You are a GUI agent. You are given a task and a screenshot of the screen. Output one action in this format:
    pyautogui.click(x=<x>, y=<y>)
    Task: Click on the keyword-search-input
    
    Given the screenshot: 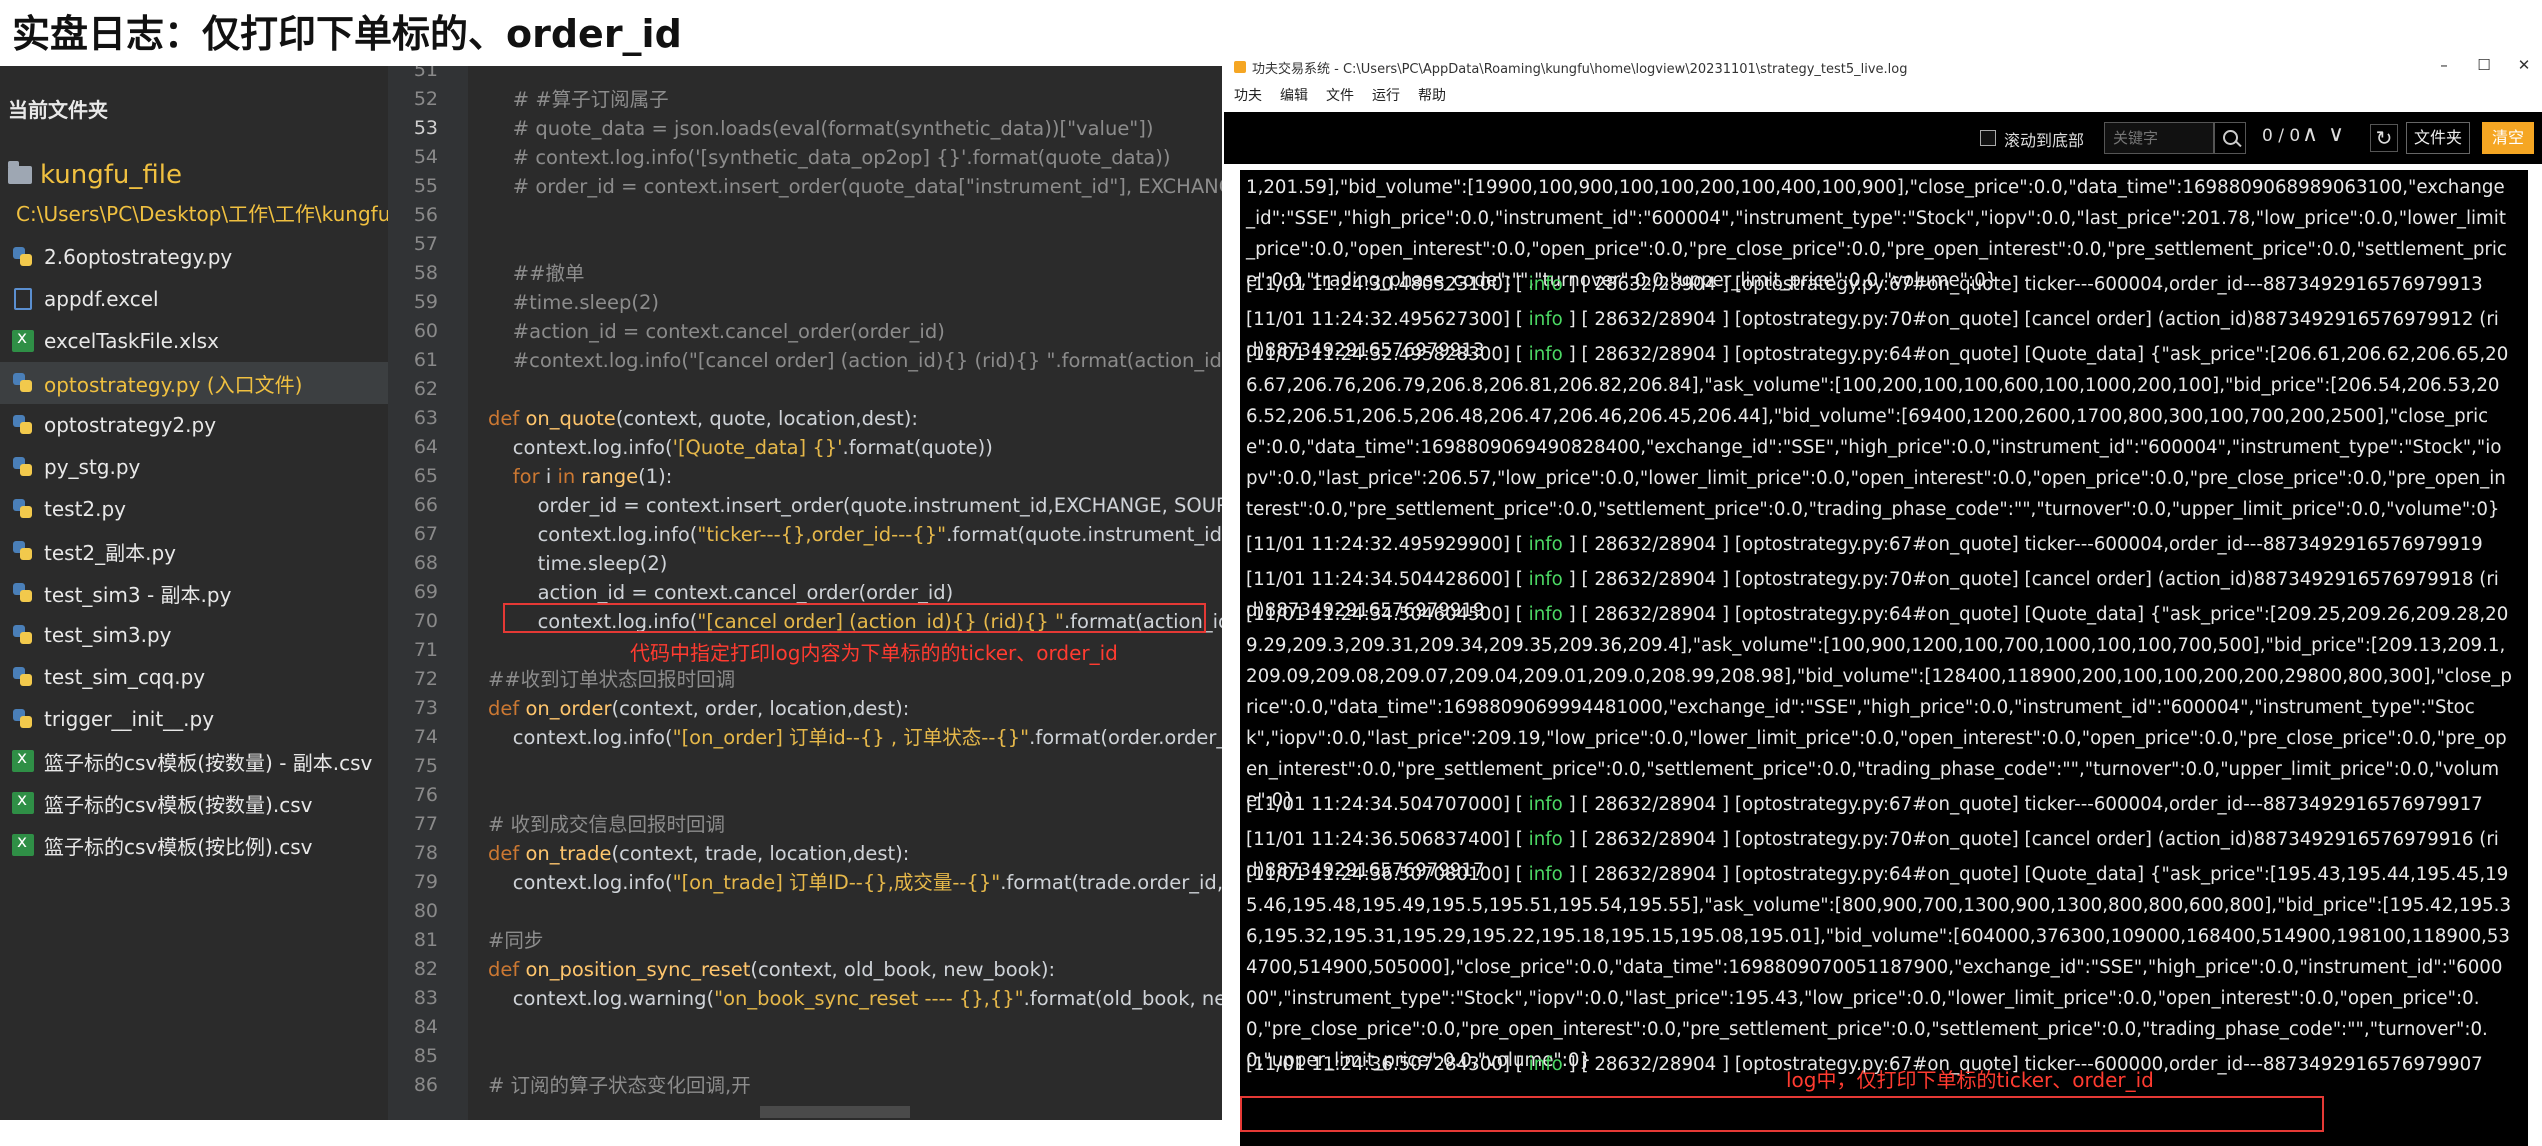 What is the action you would take?
    pyautogui.click(x=2159, y=138)
    